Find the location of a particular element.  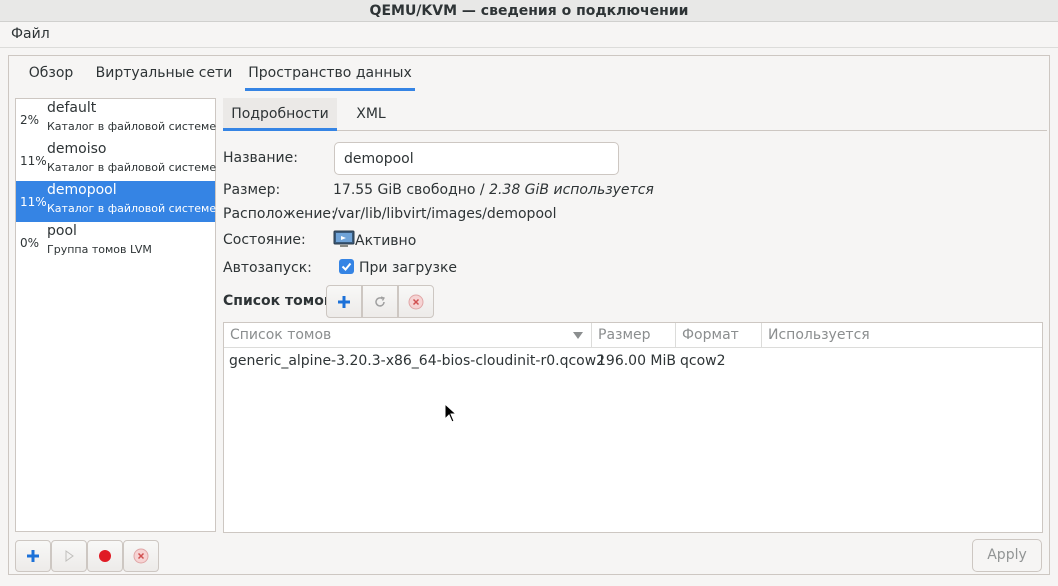

pool-item-default: 2% default Каталог в файловой системе is located at coordinates (116, 119).